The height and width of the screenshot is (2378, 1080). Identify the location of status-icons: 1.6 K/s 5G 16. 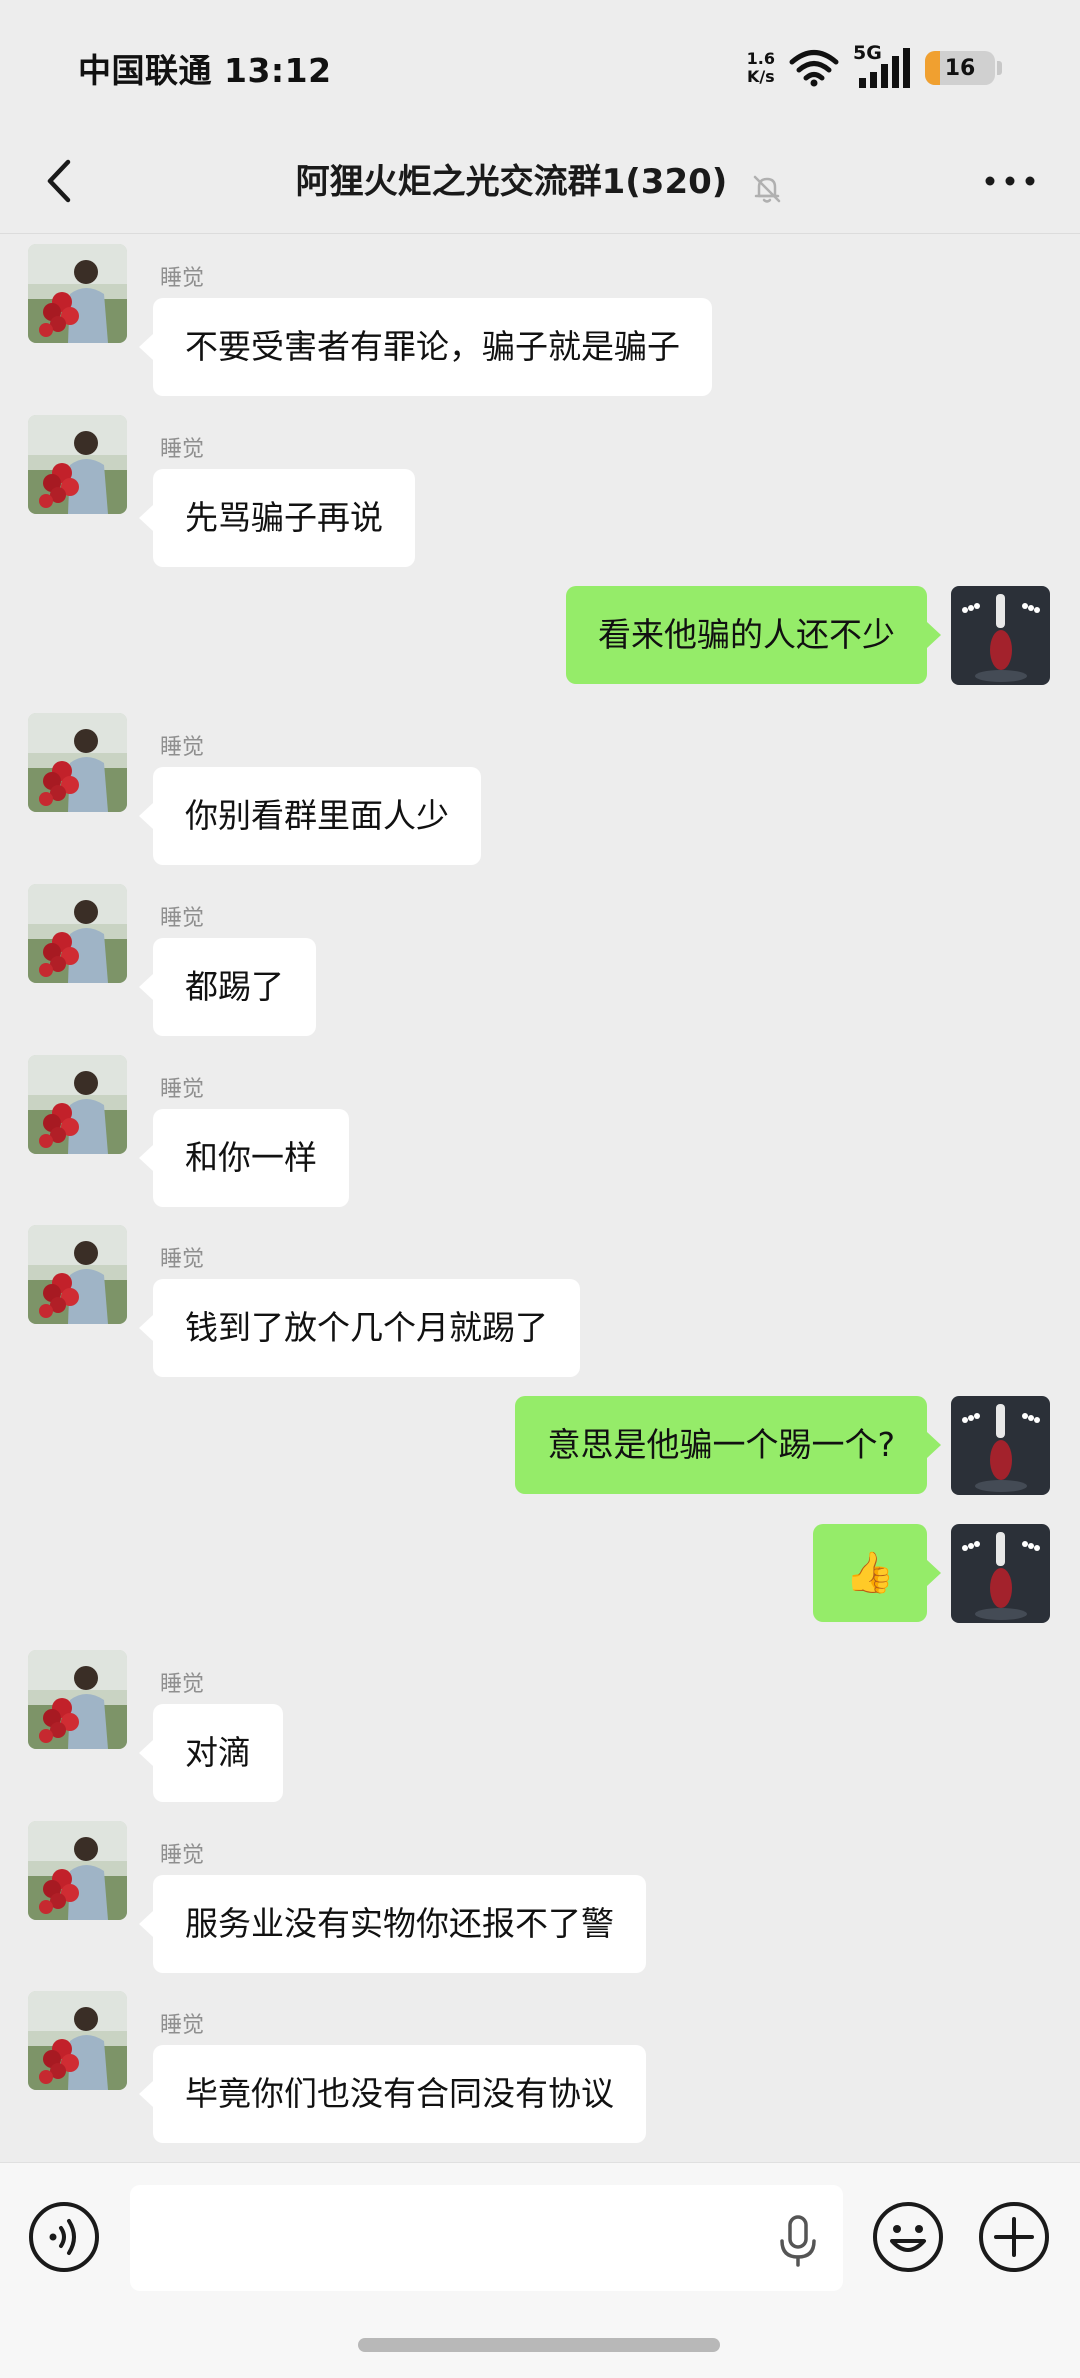
(874, 66).